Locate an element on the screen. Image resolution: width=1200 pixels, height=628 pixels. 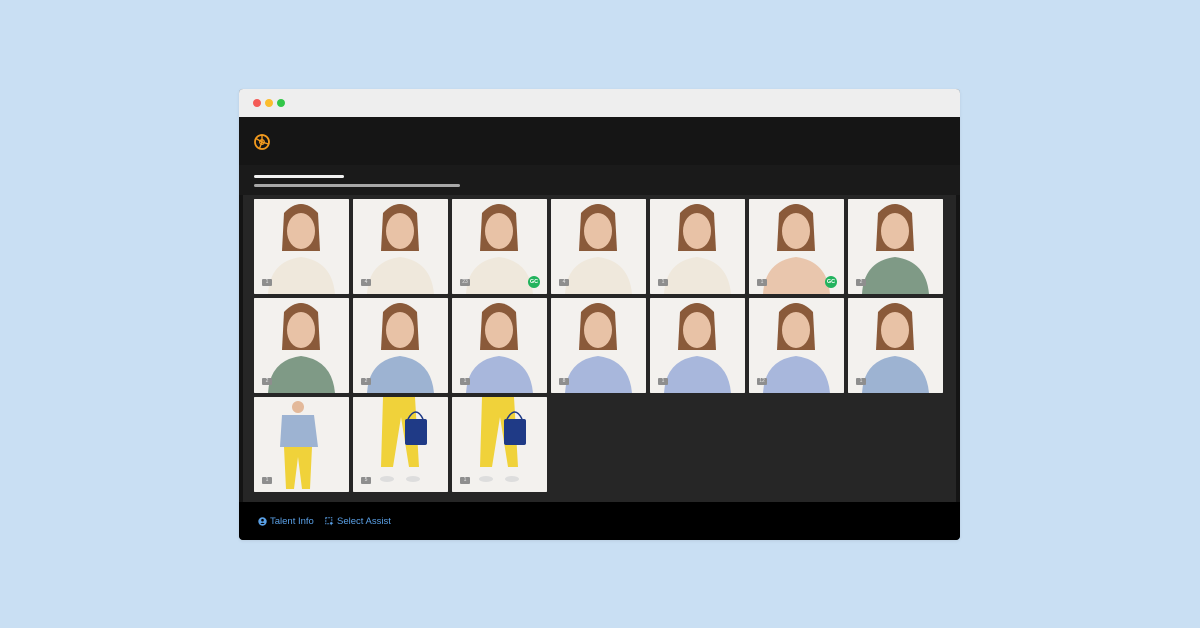
photo-thumbnail: 1 GC is located at coordinates (796, 246).